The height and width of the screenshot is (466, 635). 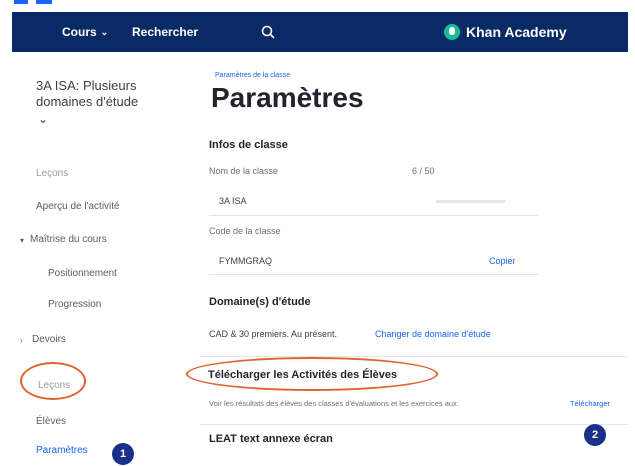 I want to click on class-code-value: FYMMGRAQ, so click(x=245, y=261).